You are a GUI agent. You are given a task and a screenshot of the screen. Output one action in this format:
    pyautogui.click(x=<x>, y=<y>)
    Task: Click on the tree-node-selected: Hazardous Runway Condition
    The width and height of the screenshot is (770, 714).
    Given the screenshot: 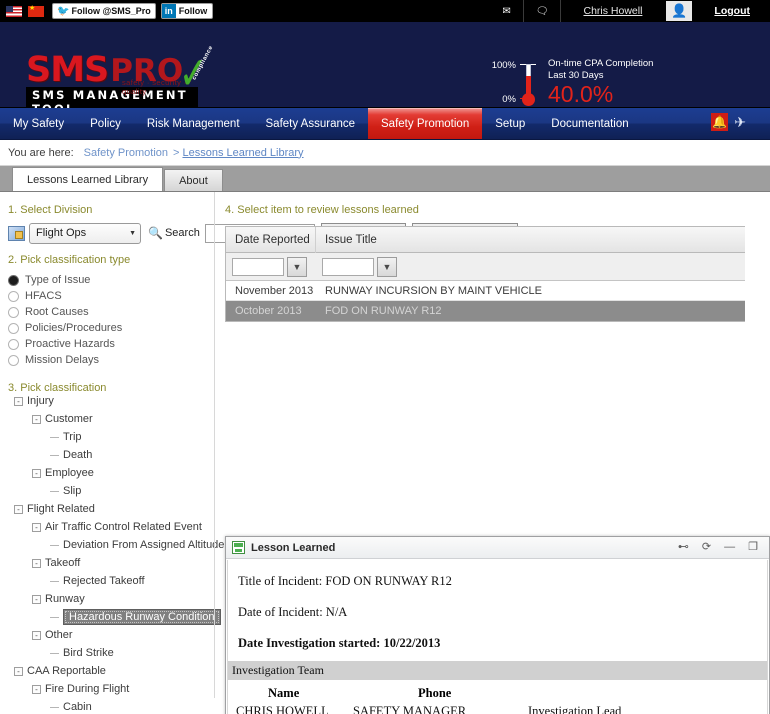 What is the action you would take?
    pyautogui.click(x=114, y=617)
    